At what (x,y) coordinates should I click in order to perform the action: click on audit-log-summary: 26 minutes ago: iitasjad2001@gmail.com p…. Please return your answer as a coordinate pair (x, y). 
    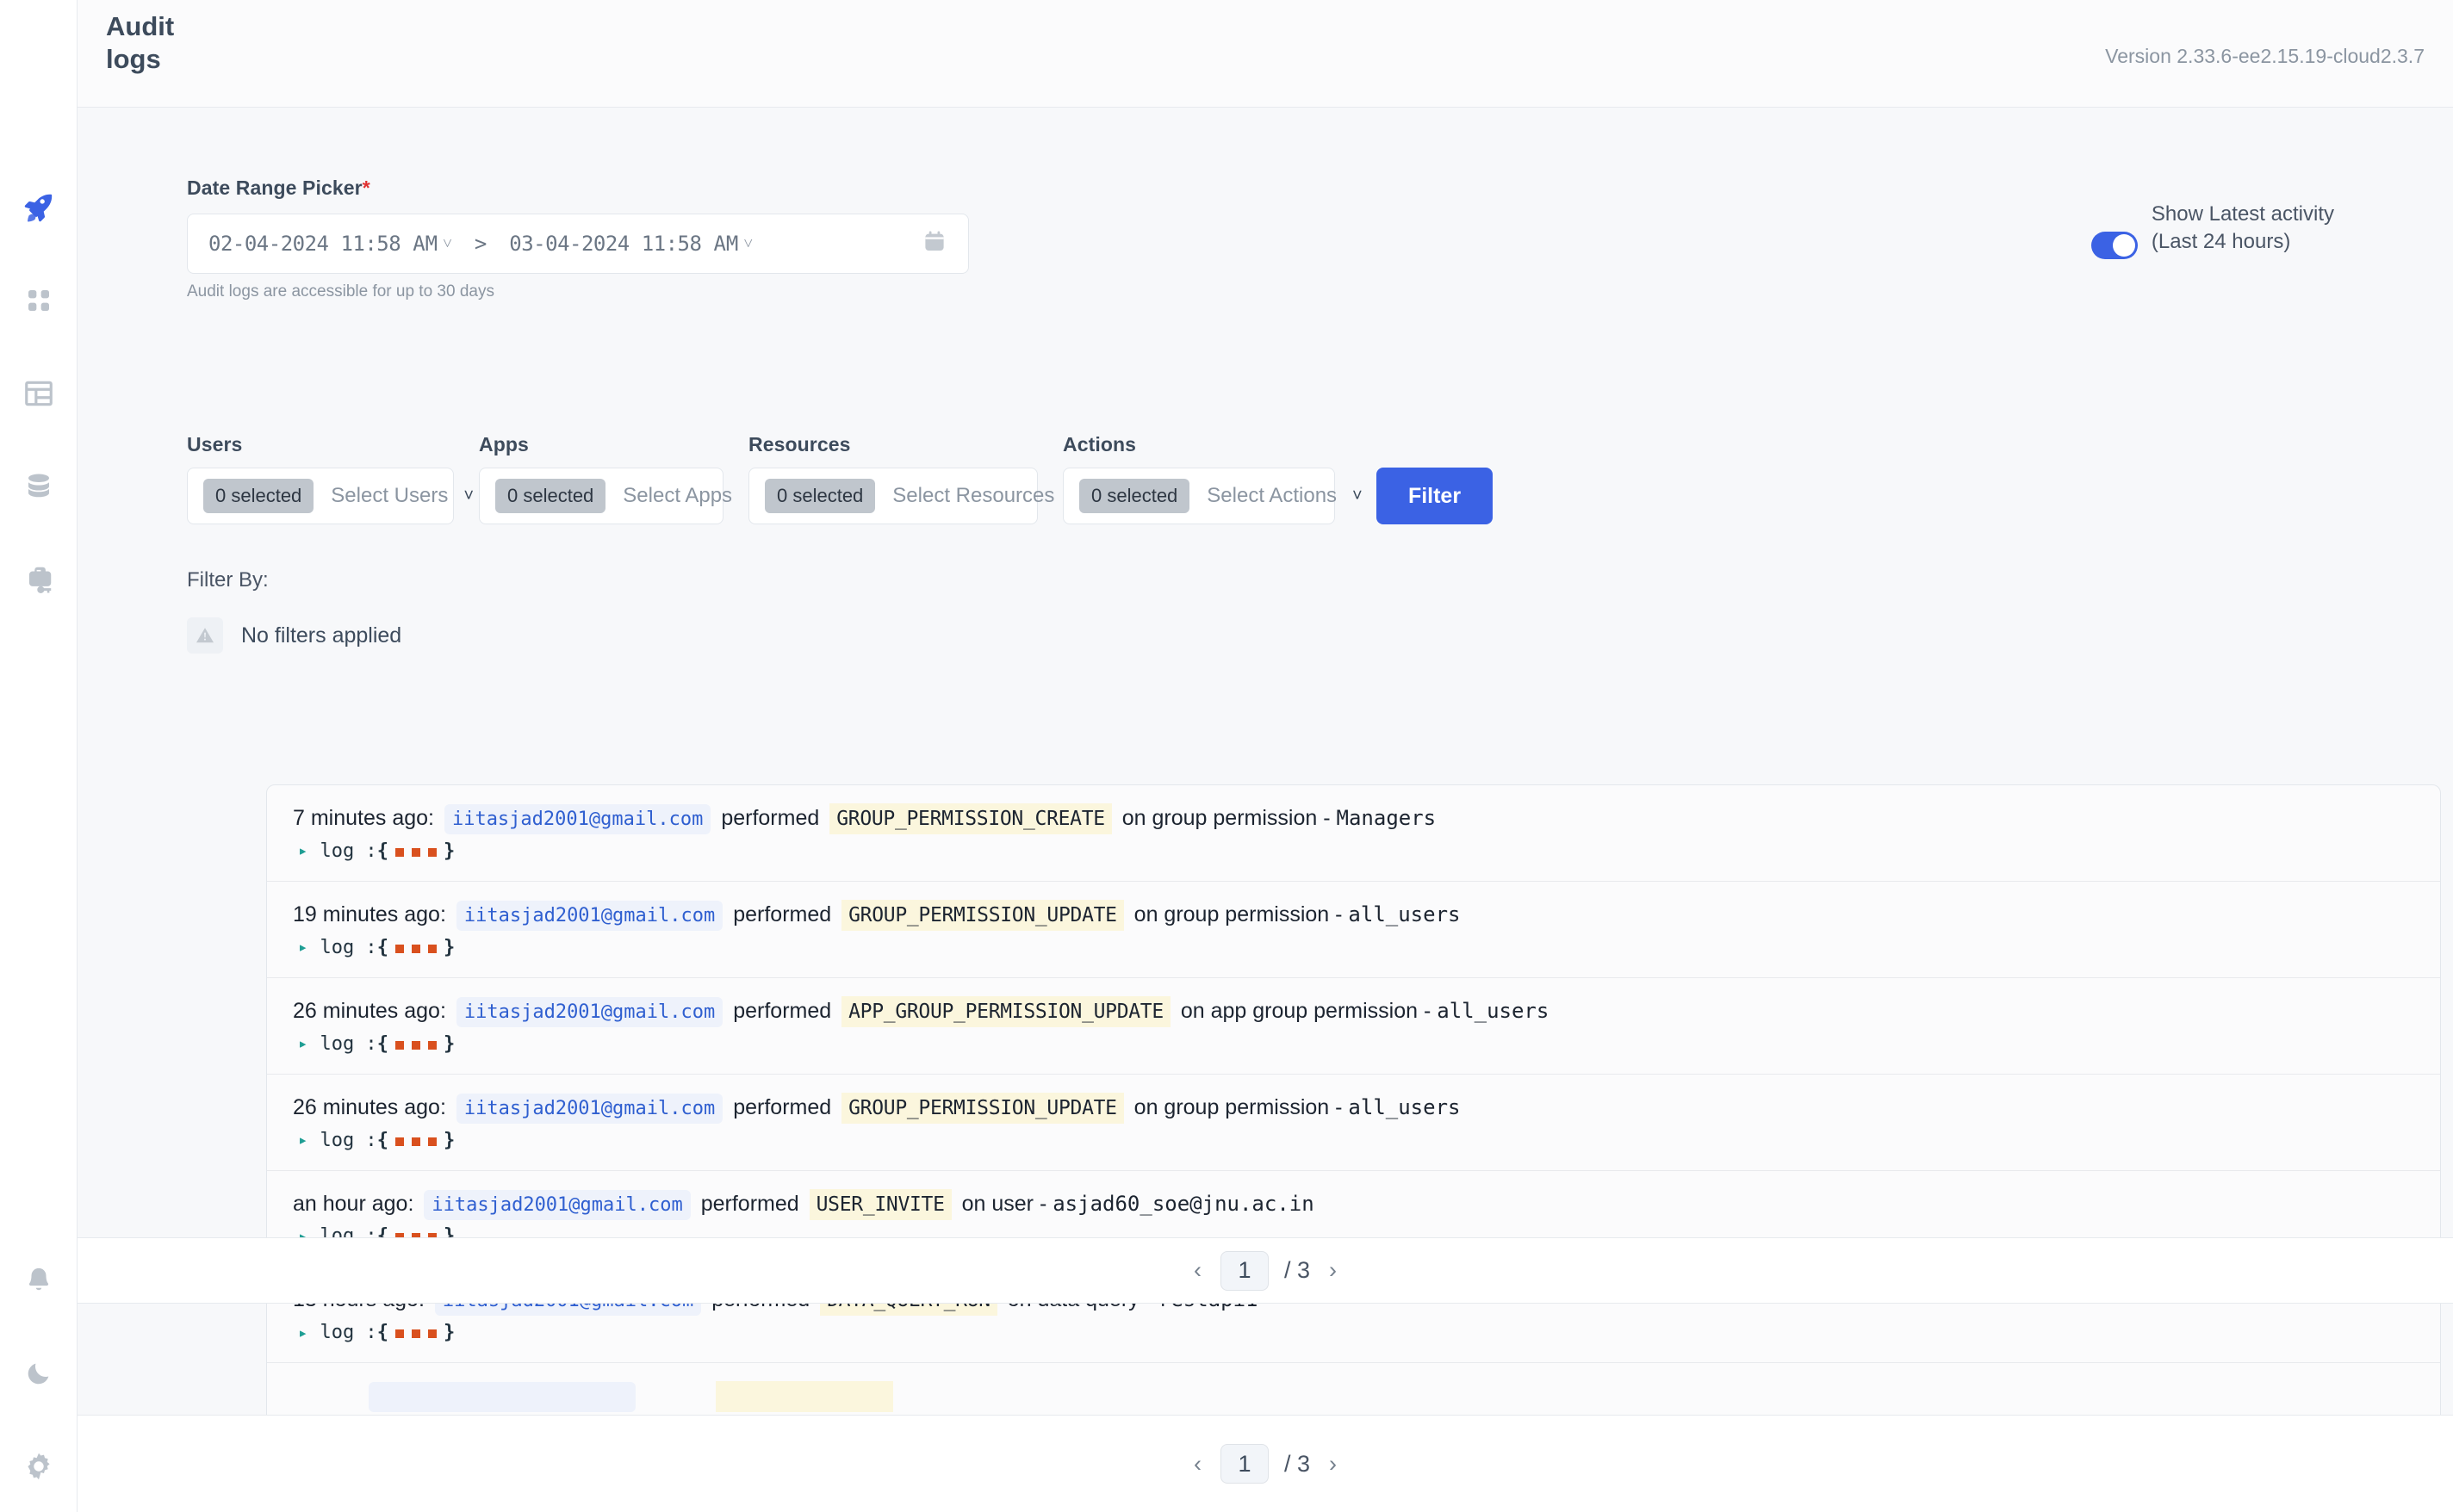
    Looking at the image, I should click on (1353, 1011).